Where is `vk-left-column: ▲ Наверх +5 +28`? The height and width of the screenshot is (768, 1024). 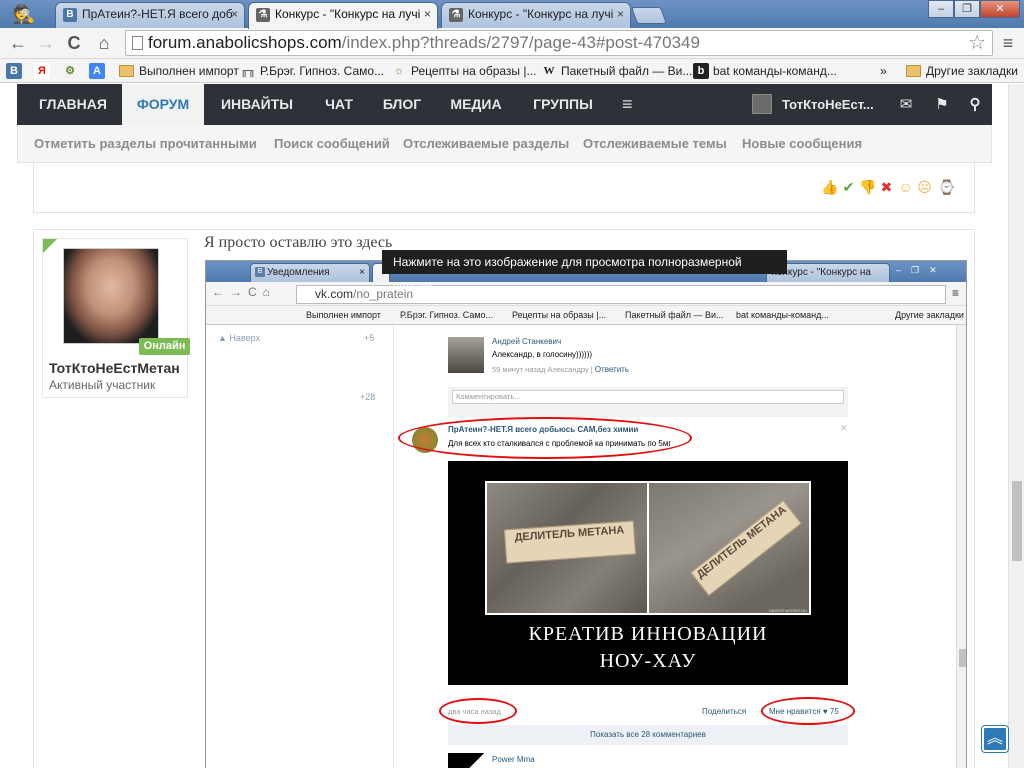 vk-left-column: ▲ Наверх +5 +28 is located at coordinates (300, 546).